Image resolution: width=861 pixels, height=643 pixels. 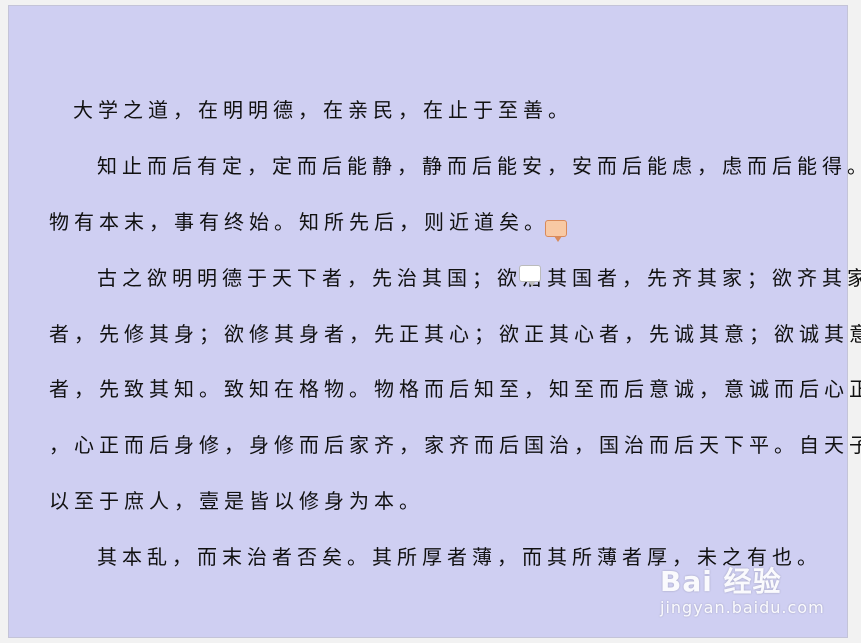 What do you see at coordinates (455, 445) in the screenshot?
I see `text-line-7: ，心正而后身修，身修而后家齐，家齐而后国治，国治而后天下平。自天子` at bounding box center [455, 445].